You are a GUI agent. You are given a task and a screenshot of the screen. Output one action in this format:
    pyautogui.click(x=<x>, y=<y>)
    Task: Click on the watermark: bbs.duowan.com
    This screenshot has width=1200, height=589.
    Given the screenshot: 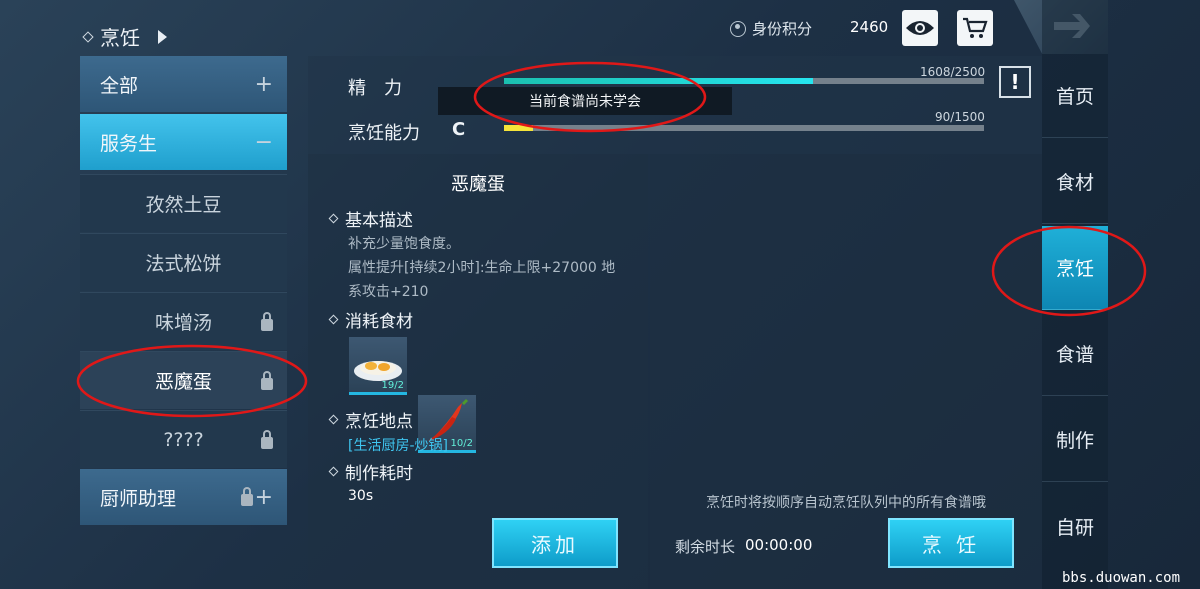 What is the action you would take?
    pyautogui.click(x=1121, y=578)
    